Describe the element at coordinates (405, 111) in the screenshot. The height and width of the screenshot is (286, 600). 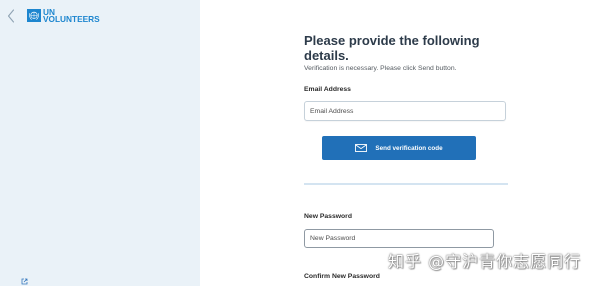
I see `email-field` at that location.